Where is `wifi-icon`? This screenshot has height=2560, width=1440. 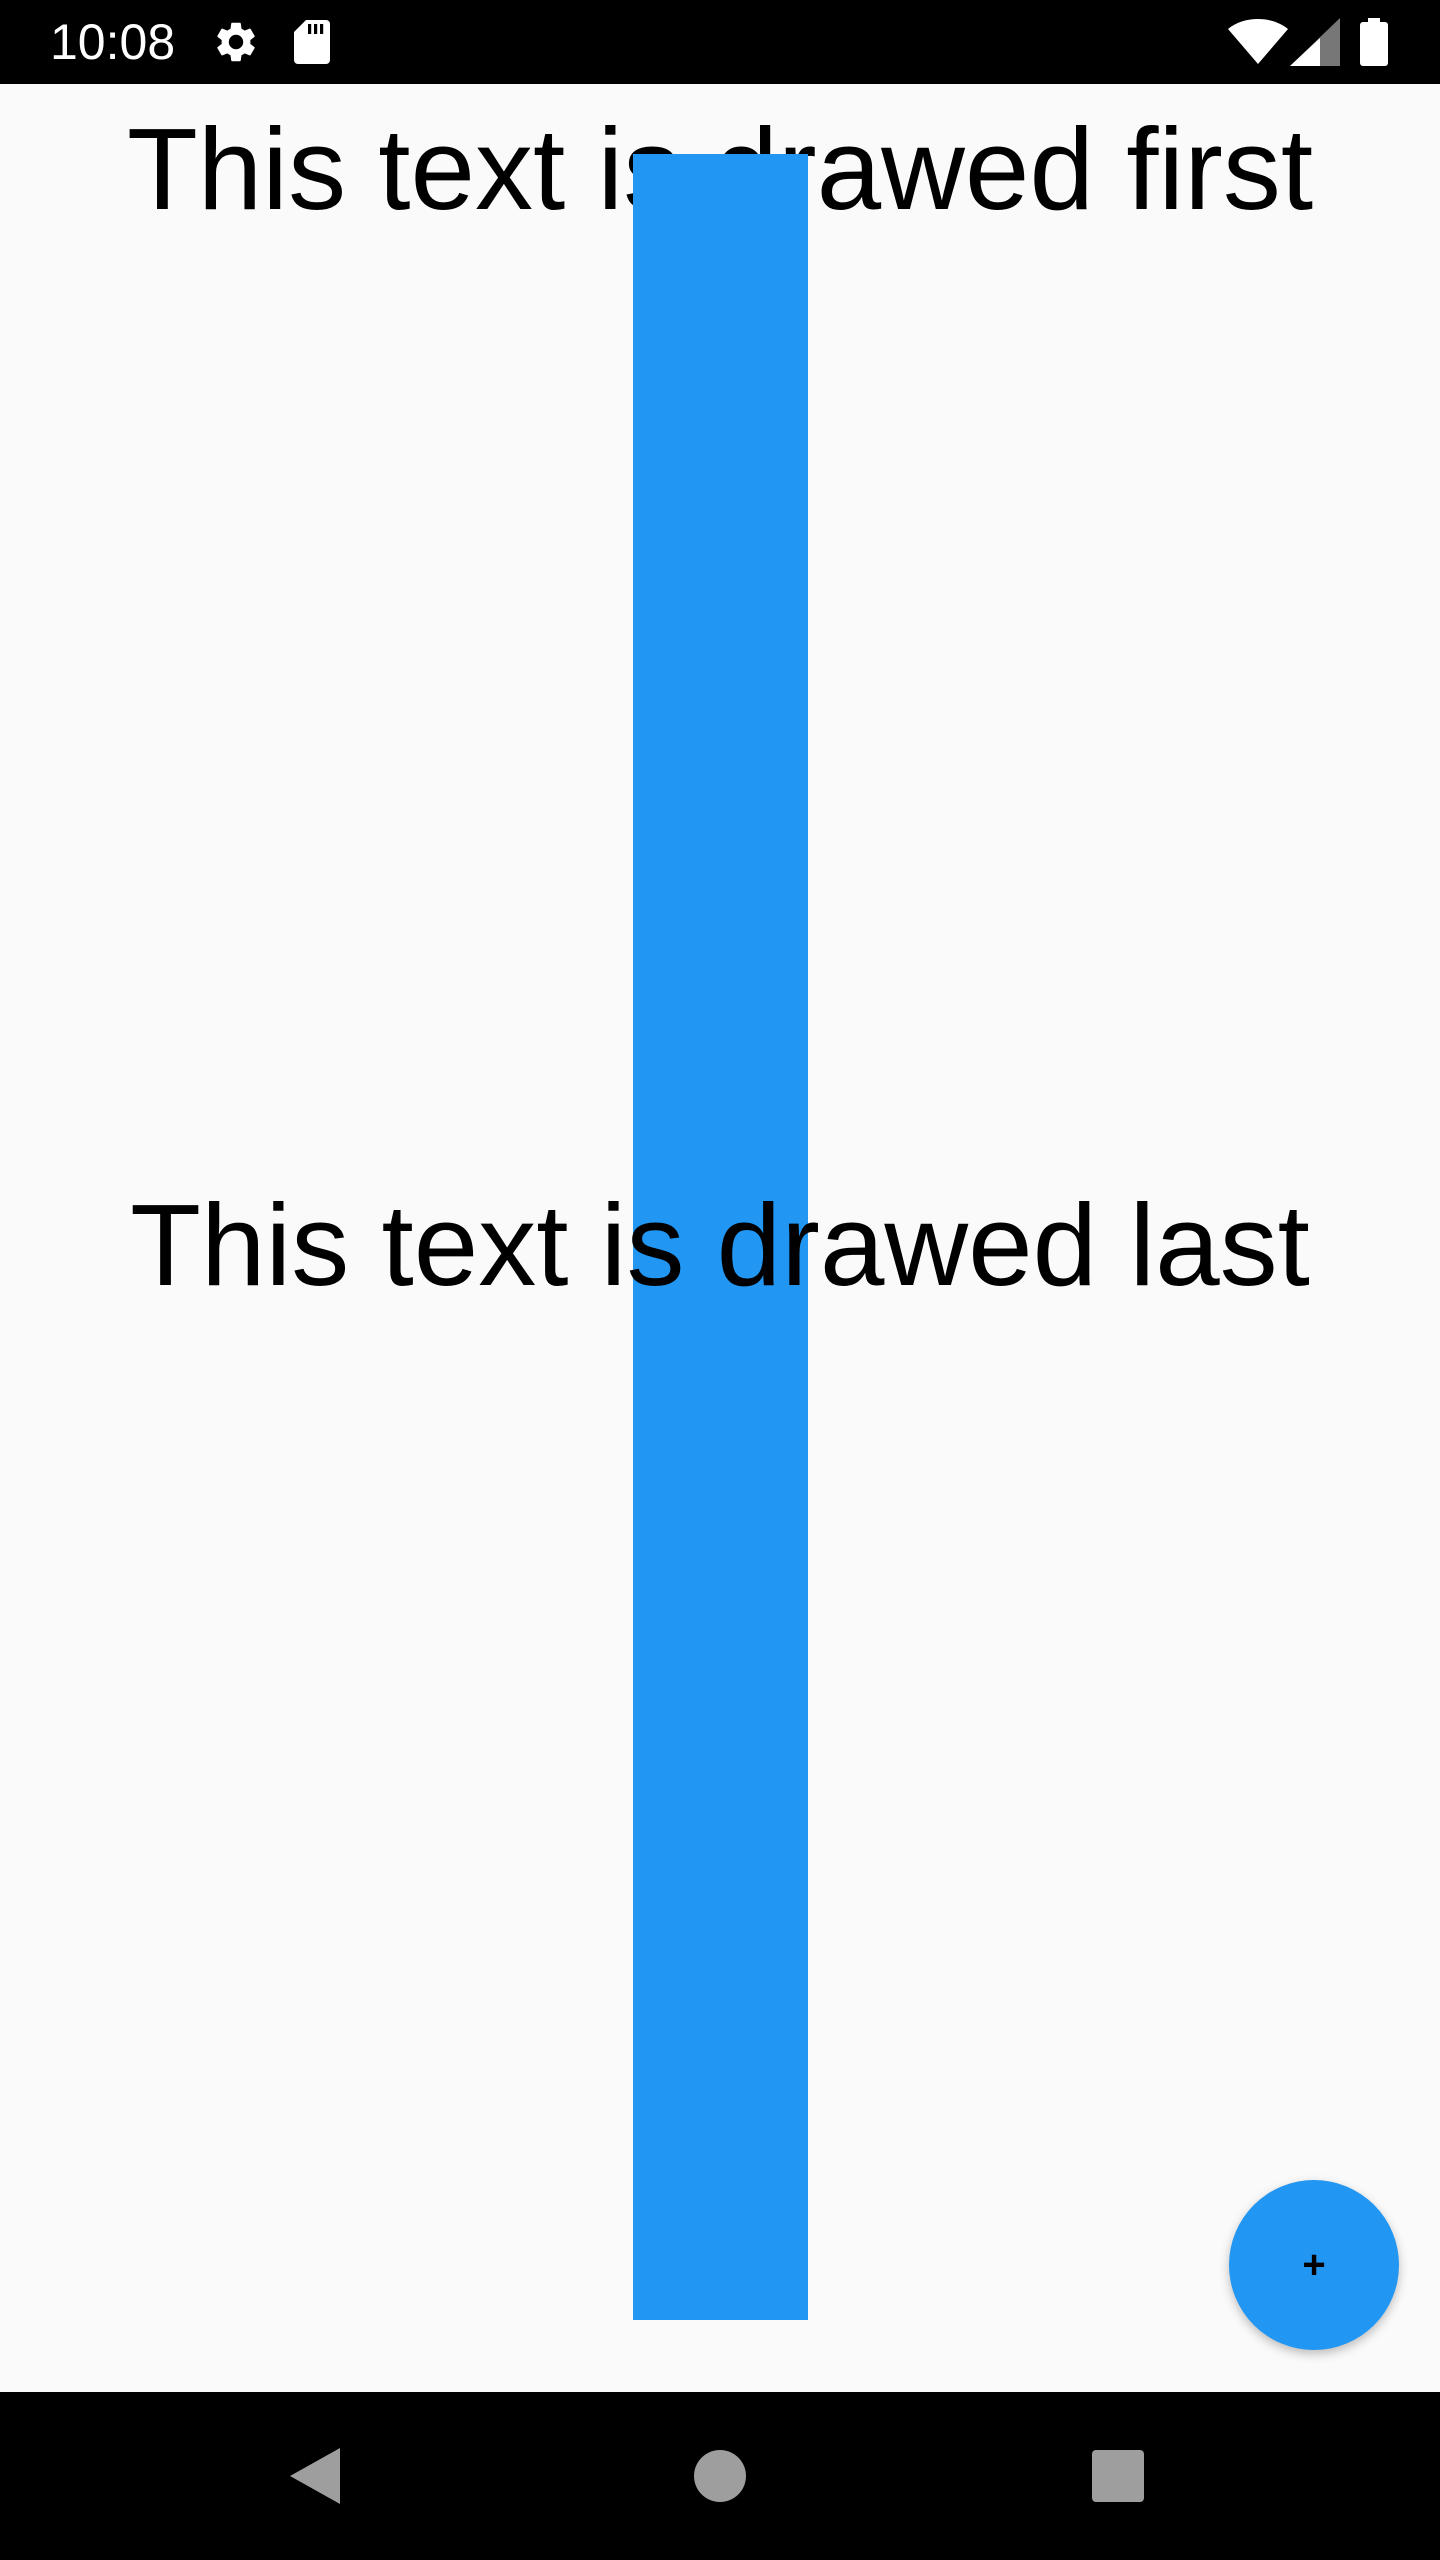
wifi-icon is located at coordinates (1258, 41).